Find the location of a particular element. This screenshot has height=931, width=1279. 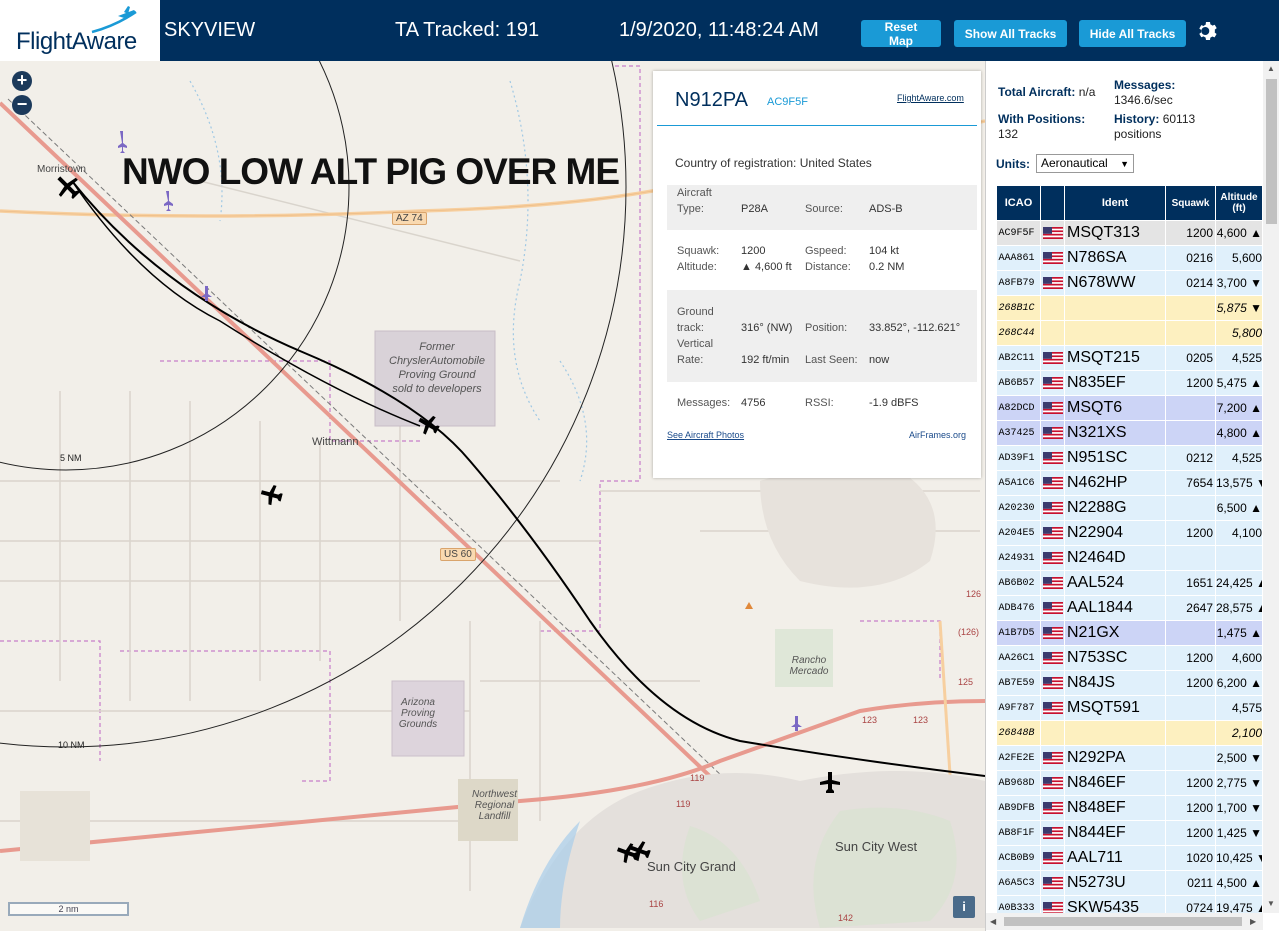

ground-track-label-2: track: is located at coordinates (690, 328).